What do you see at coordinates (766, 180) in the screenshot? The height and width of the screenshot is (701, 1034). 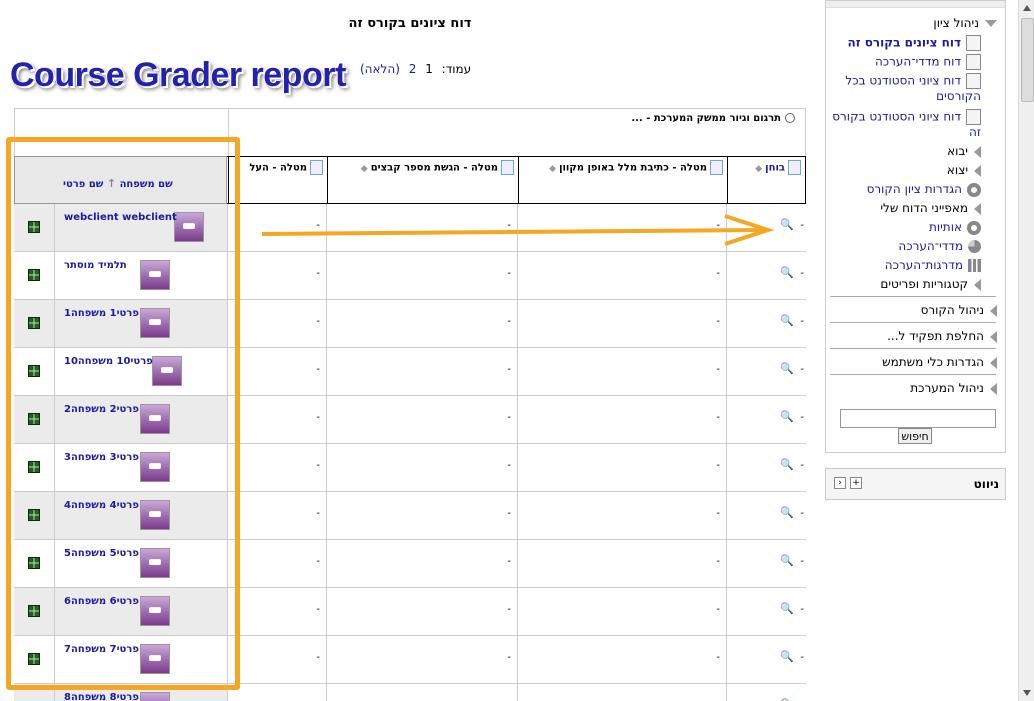 I see `column-header-quiz: בוחן◆` at bounding box center [766, 180].